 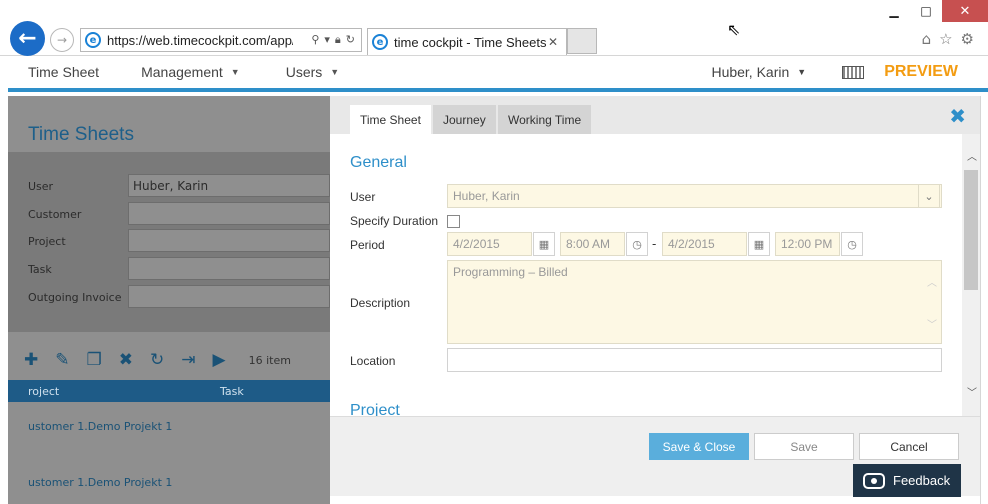 I want to click on save-button: Save, so click(x=804, y=446).